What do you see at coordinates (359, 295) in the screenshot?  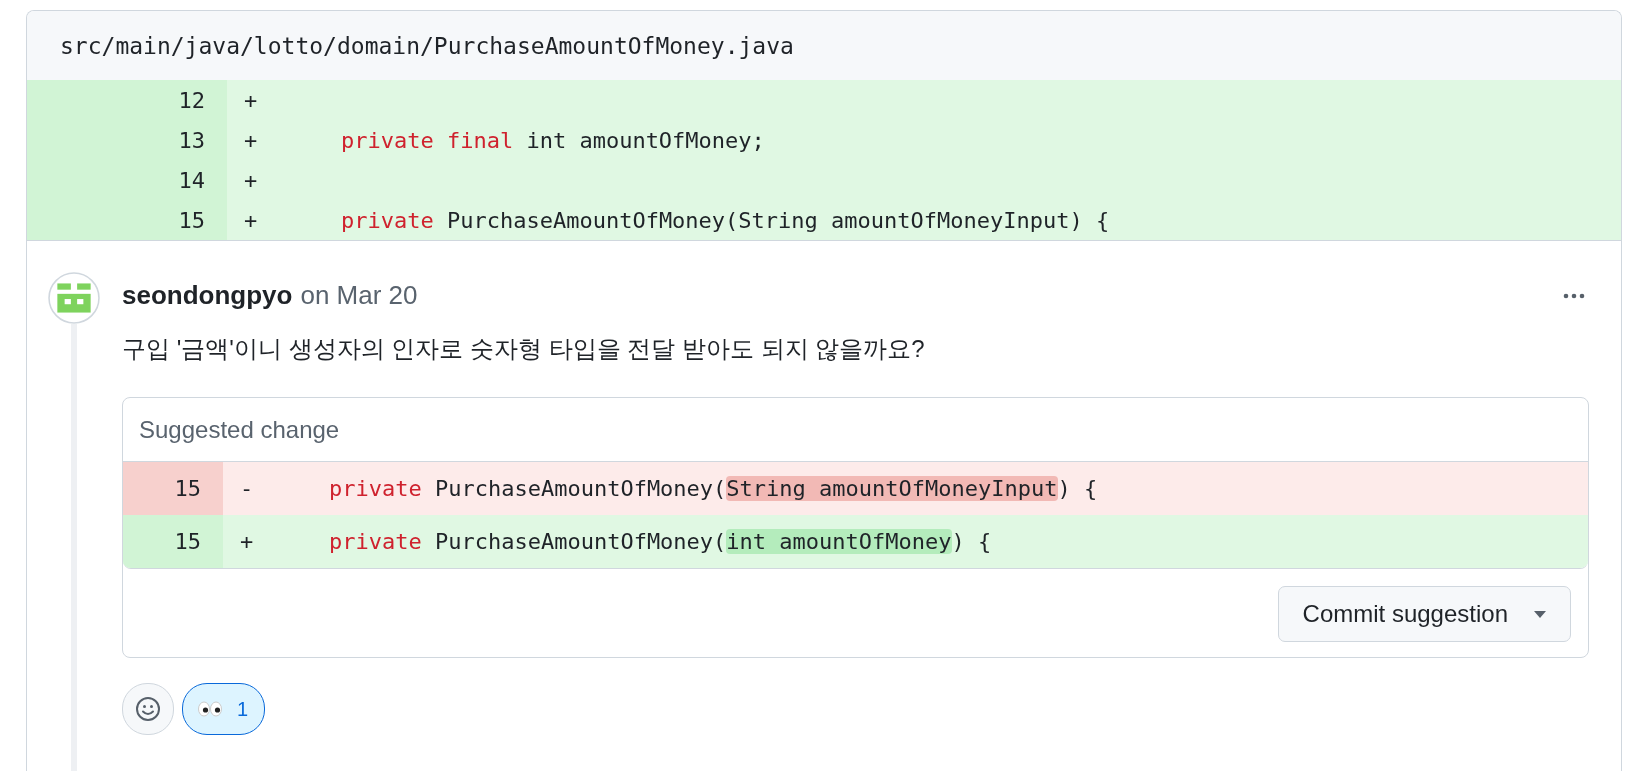 I see `comment-date: on Mar 20` at bounding box center [359, 295].